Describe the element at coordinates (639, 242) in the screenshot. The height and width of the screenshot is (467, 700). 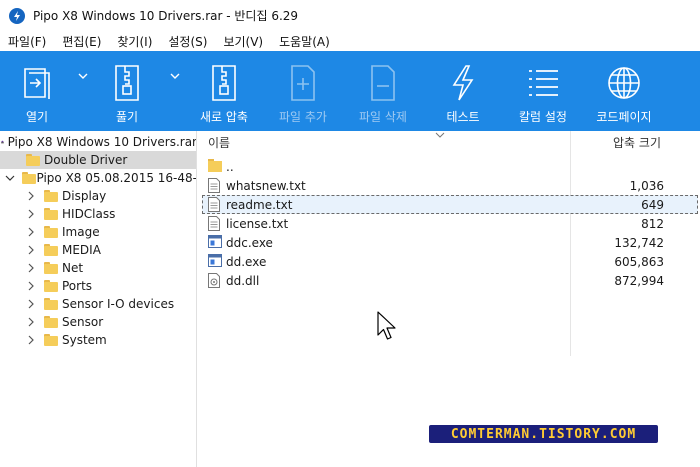
I see `file-size: 132,742` at that location.